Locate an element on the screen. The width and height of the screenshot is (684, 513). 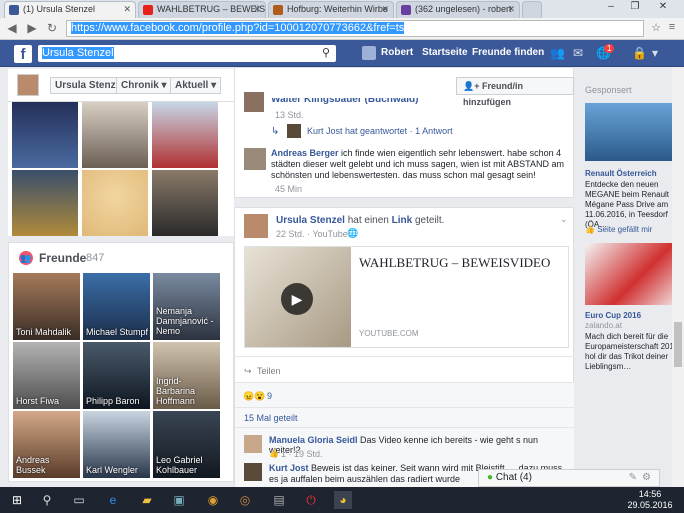
menu-icon: ≡ is located at coordinates (672, 27).